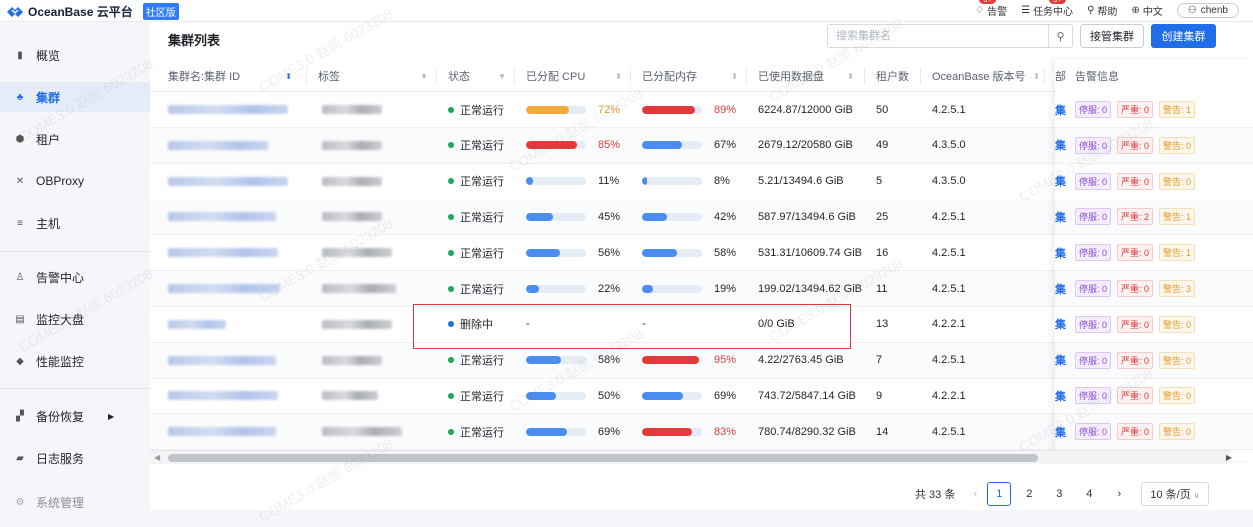 This screenshot has width=1253, height=527. I want to click on col-used-disk: 已使用数据盘 ⬍, so click(809, 76).